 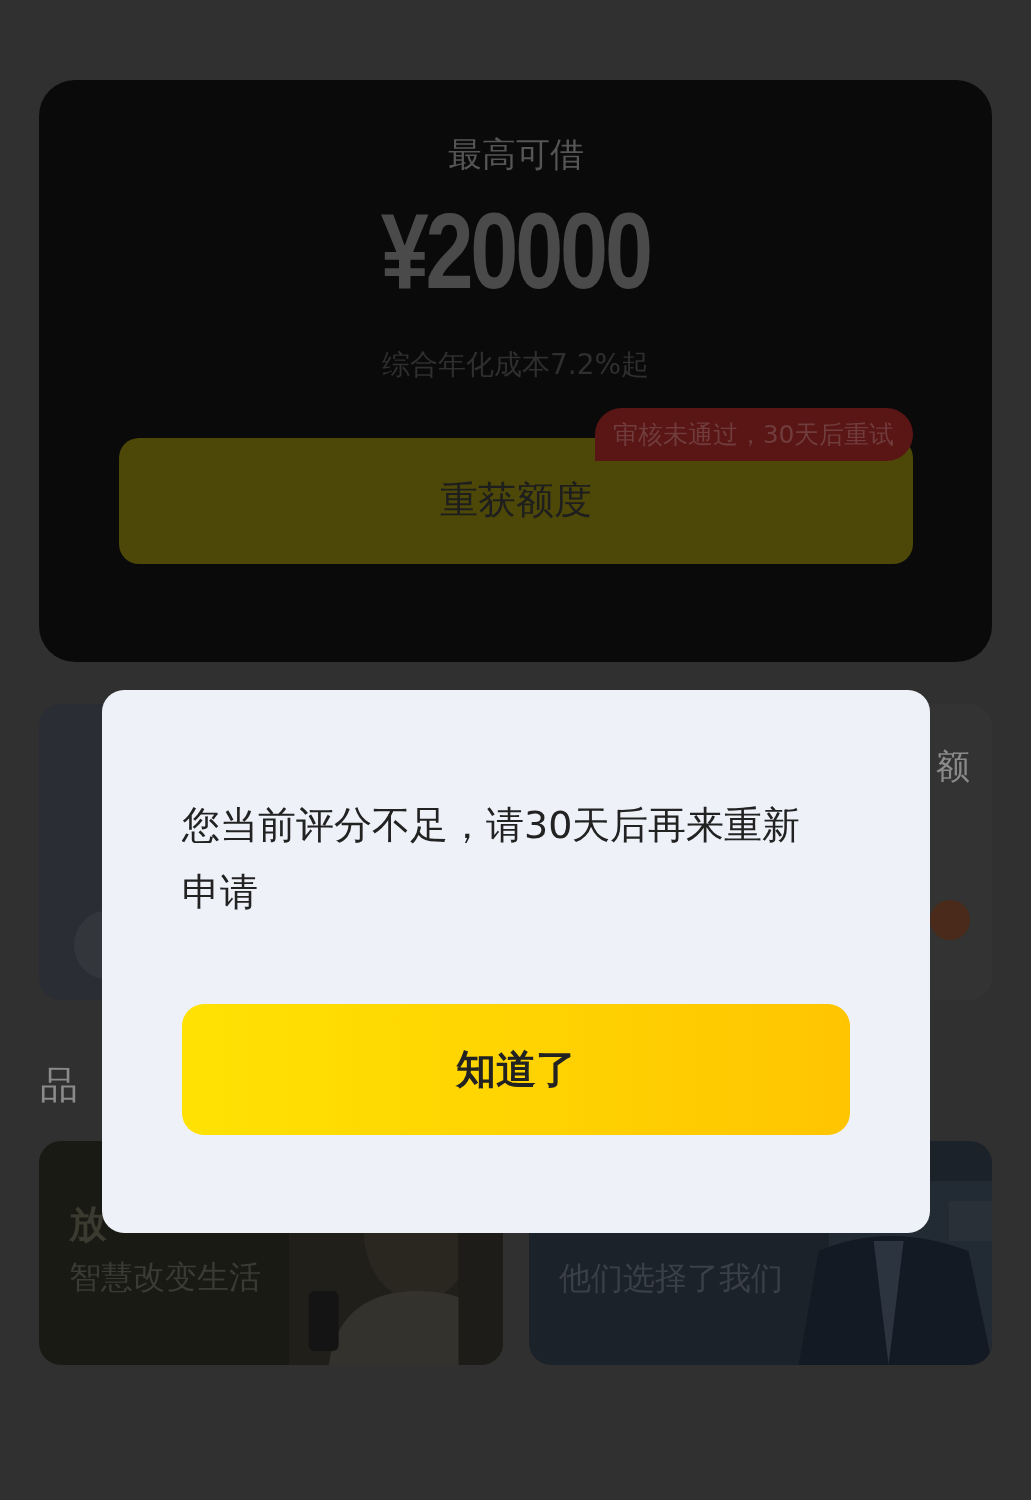 What do you see at coordinates (953, 766) in the screenshot?
I see `feature-title: 额` at bounding box center [953, 766].